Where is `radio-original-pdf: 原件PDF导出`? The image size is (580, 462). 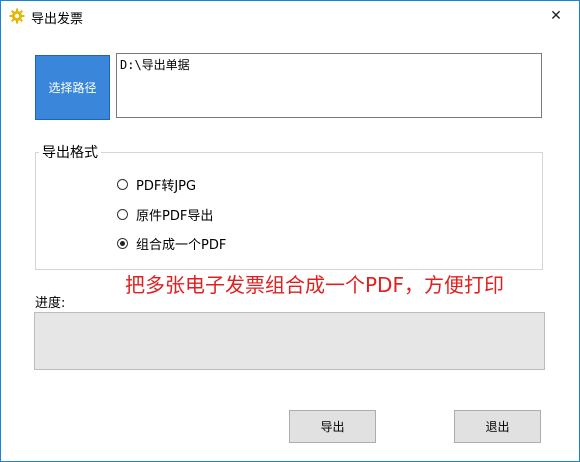
radio-original-pdf: 原件PDF导出 is located at coordinates (165, 214).